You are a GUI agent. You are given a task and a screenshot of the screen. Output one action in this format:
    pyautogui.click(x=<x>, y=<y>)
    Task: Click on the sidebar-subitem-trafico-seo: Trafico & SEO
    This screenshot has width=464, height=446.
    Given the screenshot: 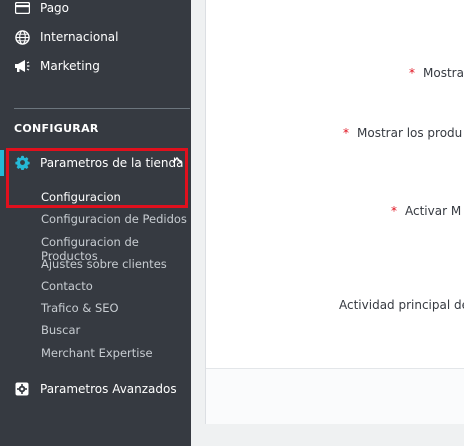 What is the action you would take?
    pyautogui.click(x=80, y=308)
    